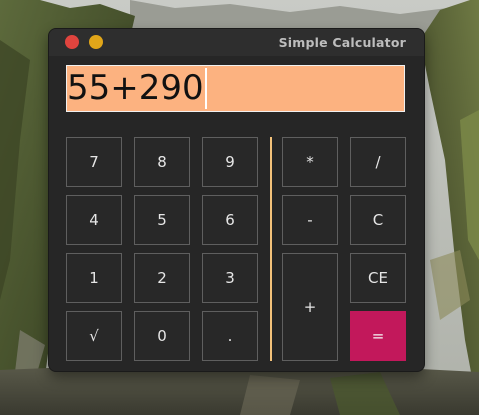  I want to click on minus-key: -, so click(310, 220).